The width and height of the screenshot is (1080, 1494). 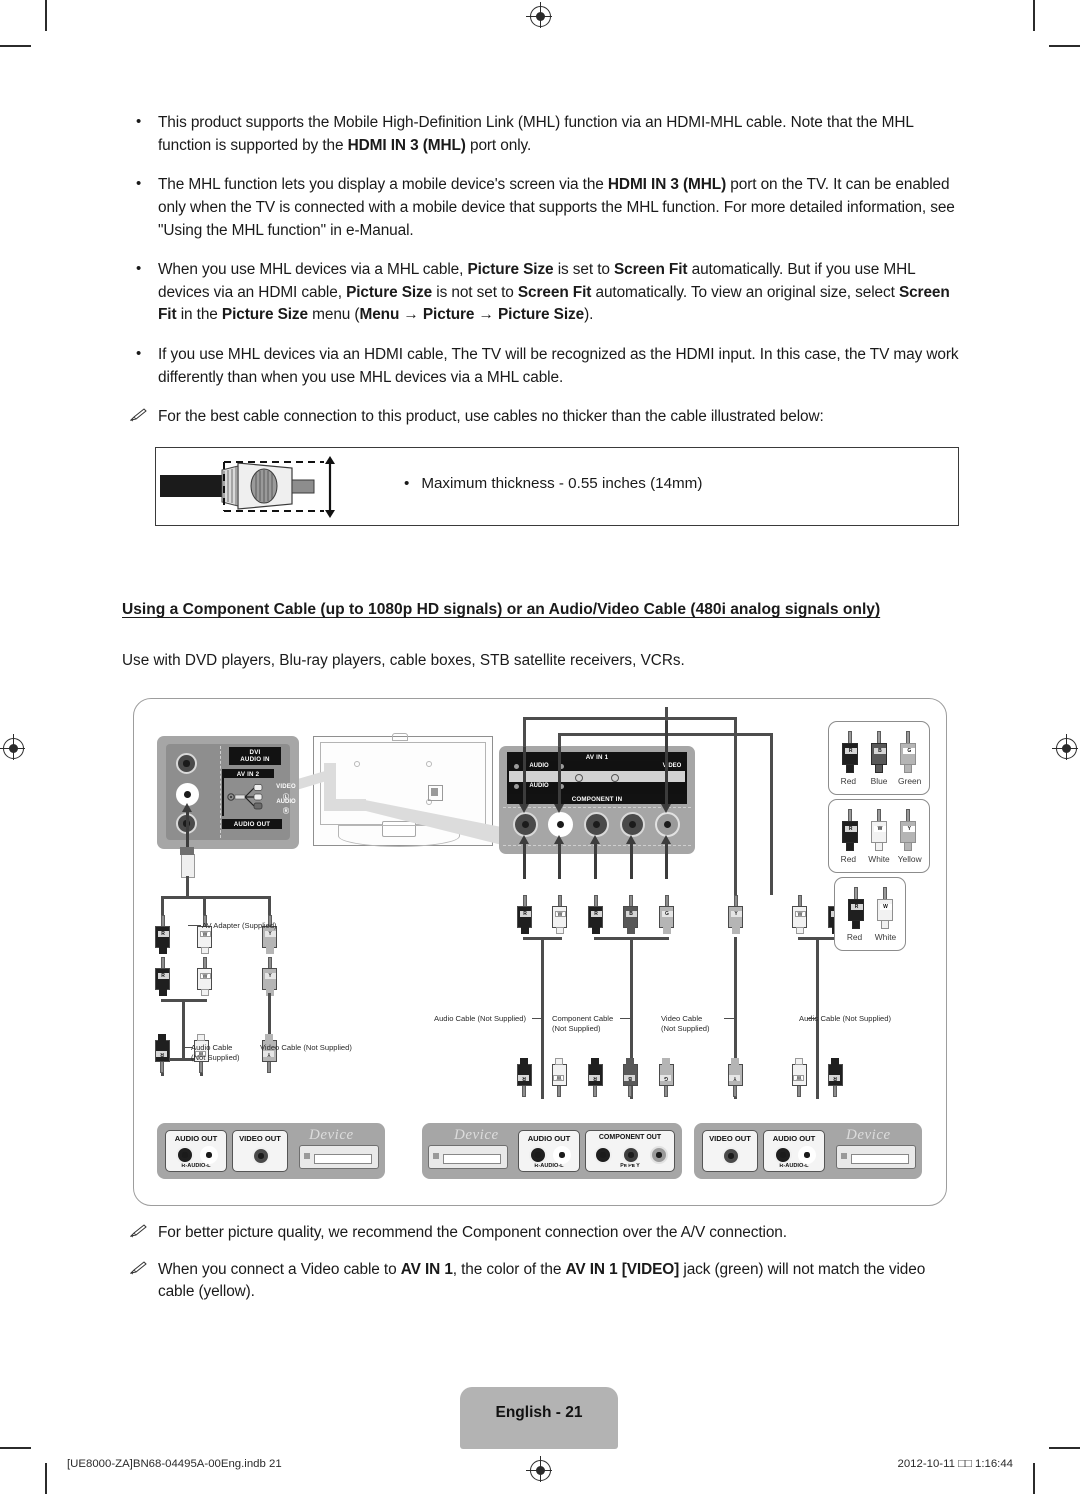 I want to click on port-title: VIDEO OUT, so click(x=260, y=1138).